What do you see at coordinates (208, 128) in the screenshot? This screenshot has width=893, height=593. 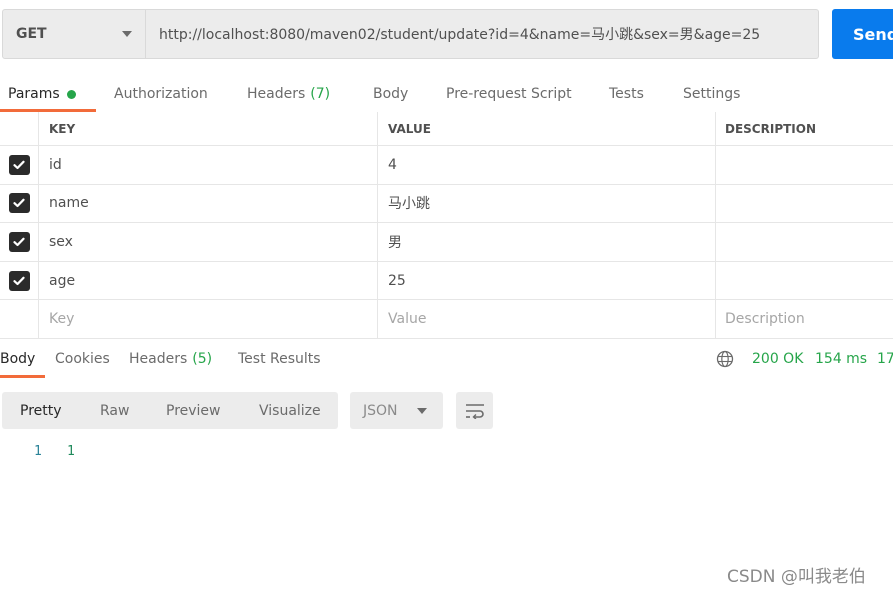 I see `header-key: KEY` at bounding box center [208, 128].